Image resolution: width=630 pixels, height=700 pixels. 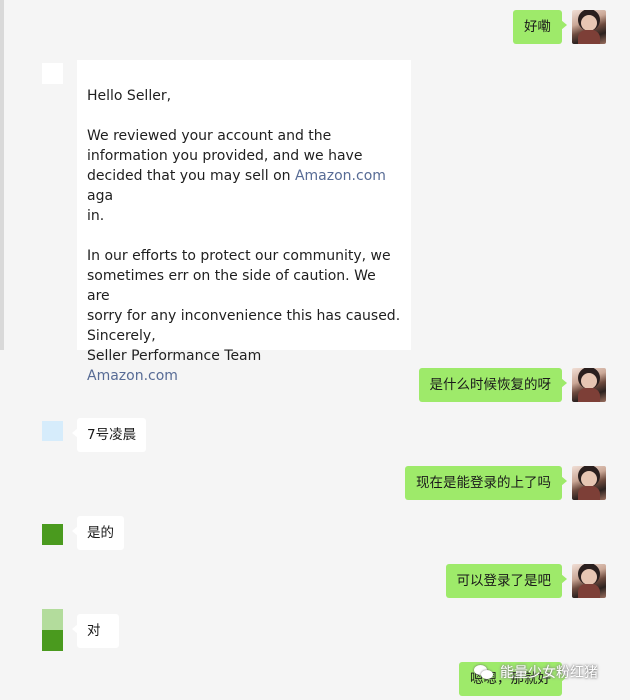 I want to click on message-bubble-outgoing: 是什么时候恢复的呀, so click(x=492, y=385).